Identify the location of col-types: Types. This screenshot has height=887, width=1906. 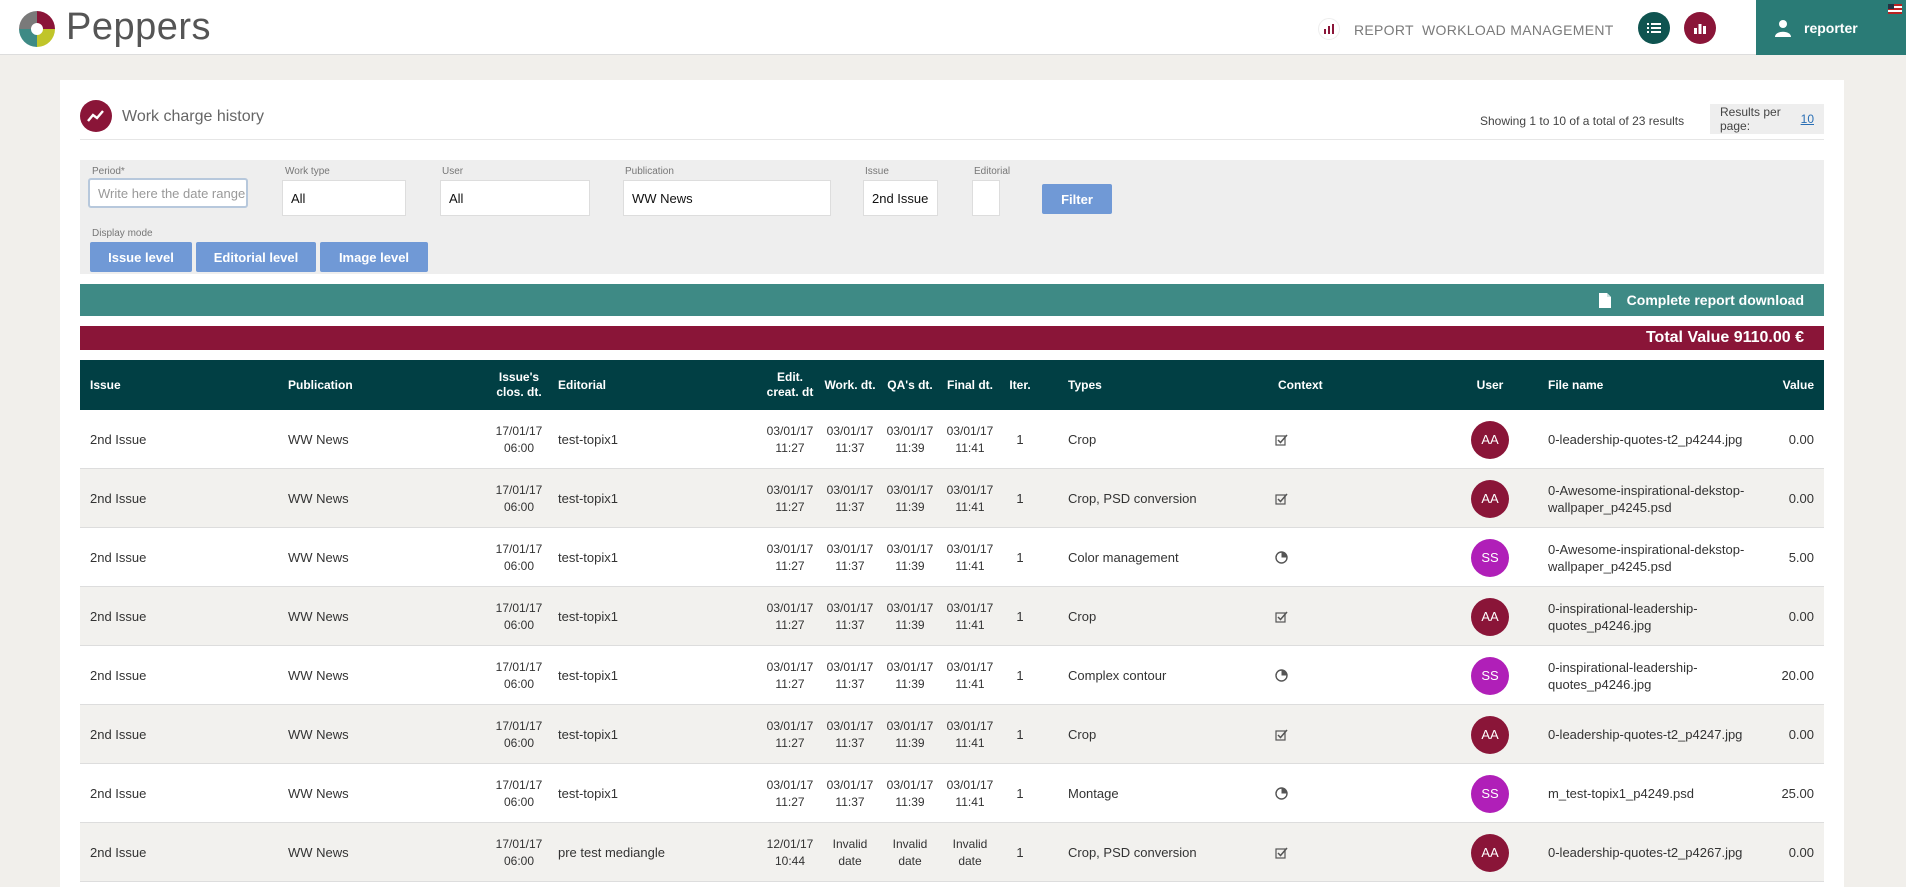
(1148, 385).